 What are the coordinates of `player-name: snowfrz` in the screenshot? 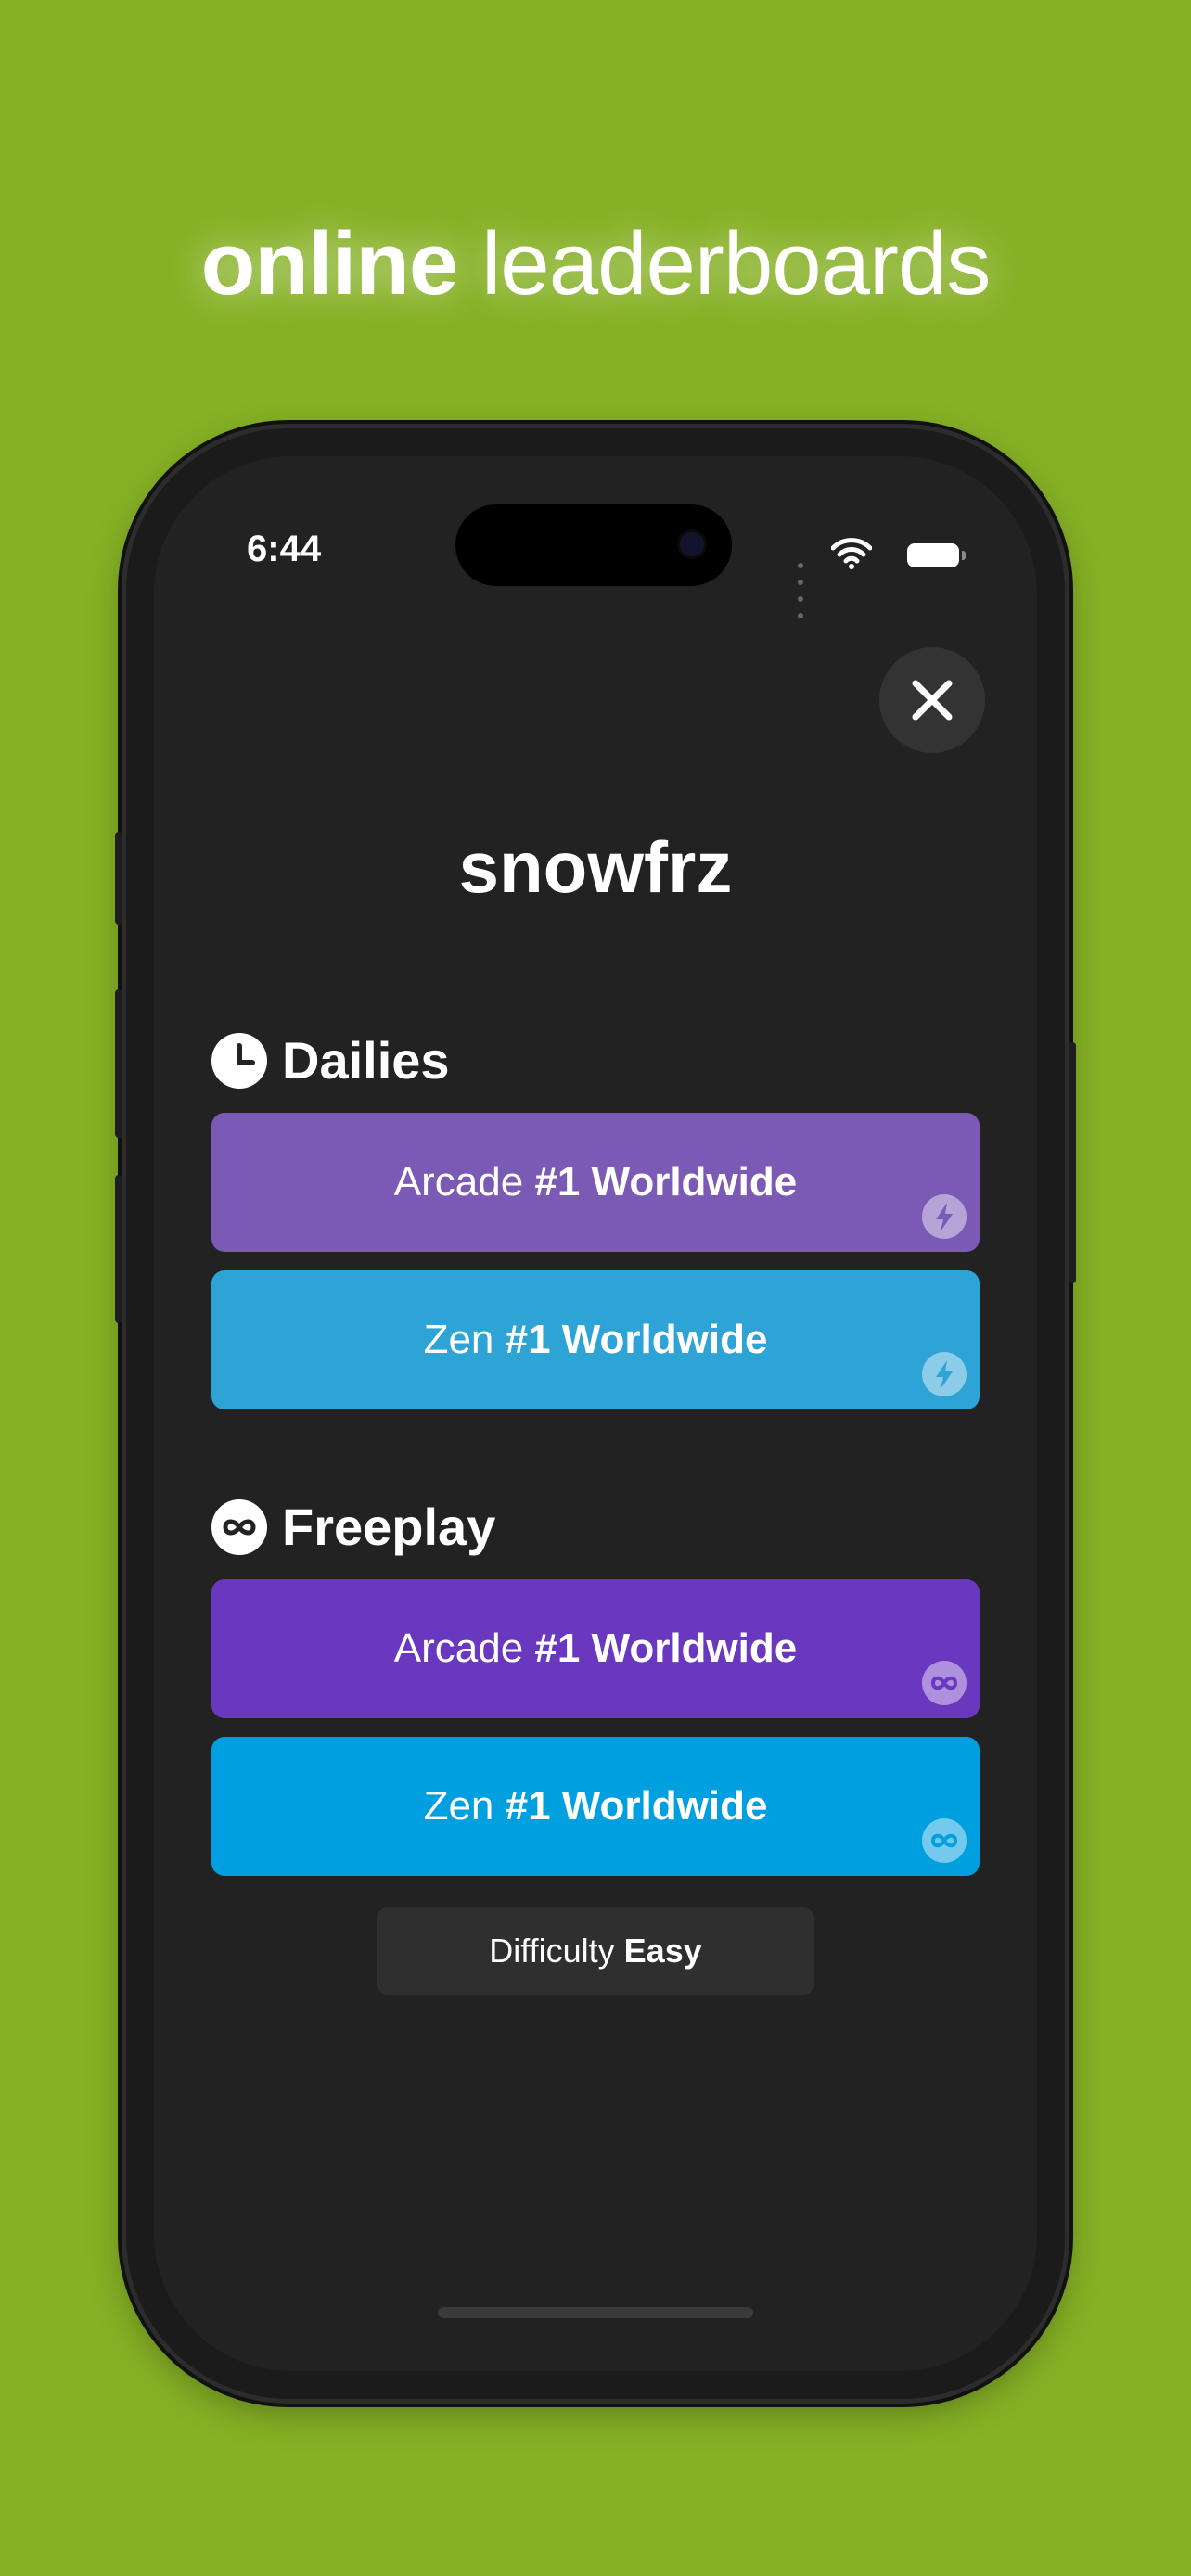 It's located at (595, 867).